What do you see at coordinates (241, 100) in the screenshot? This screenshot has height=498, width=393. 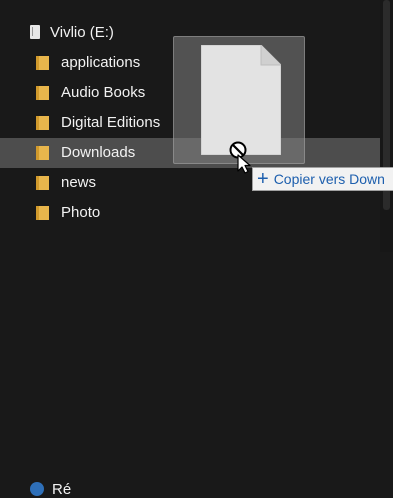 I see `document-icon` at bounding box center [241, 100].